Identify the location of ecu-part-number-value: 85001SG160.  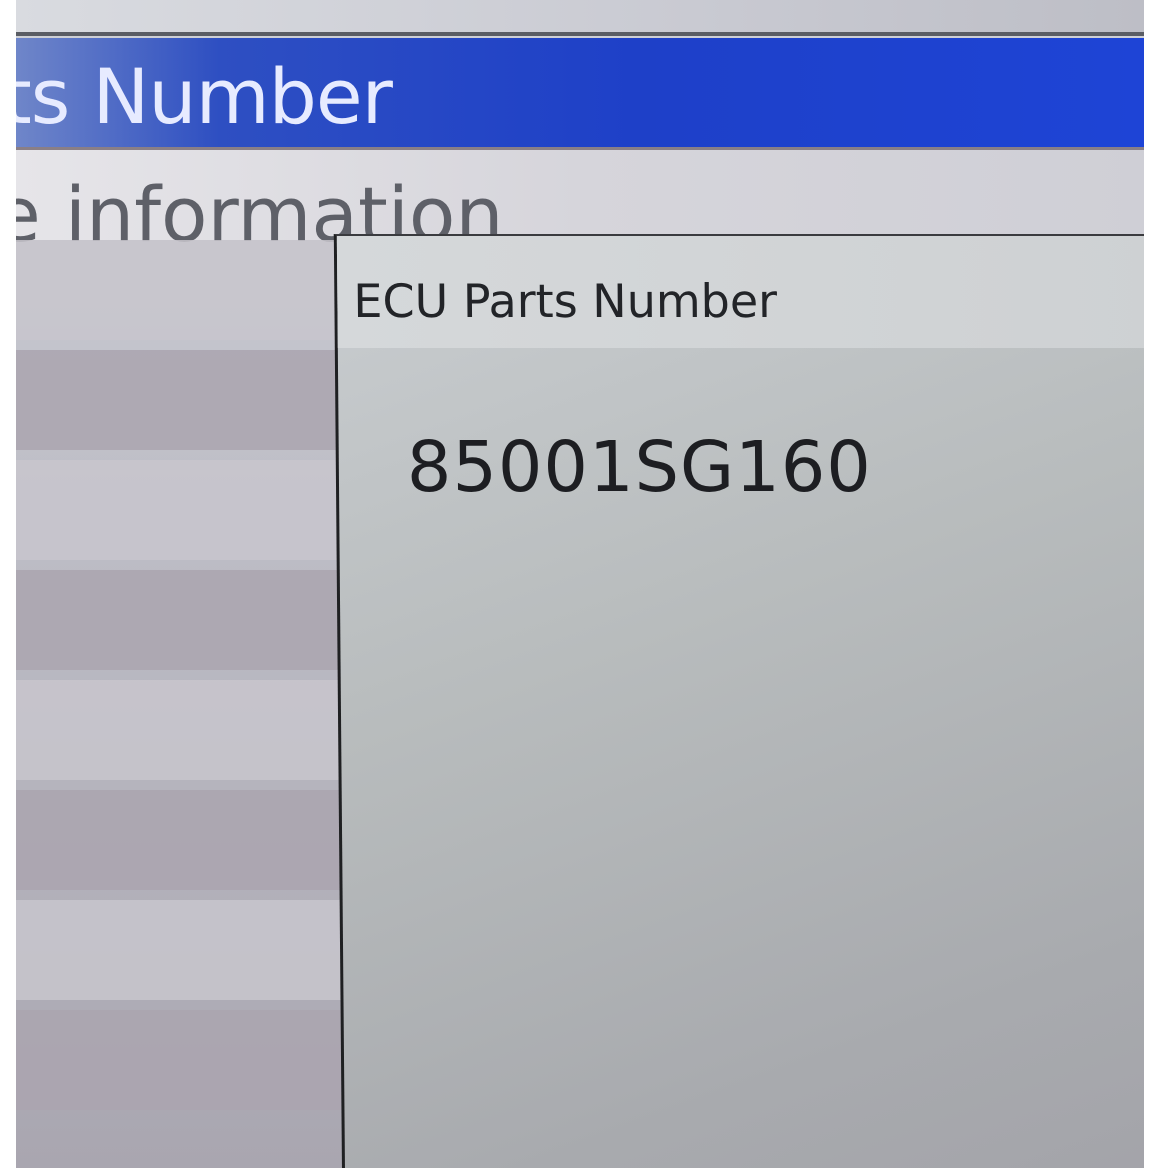
(639, 467).